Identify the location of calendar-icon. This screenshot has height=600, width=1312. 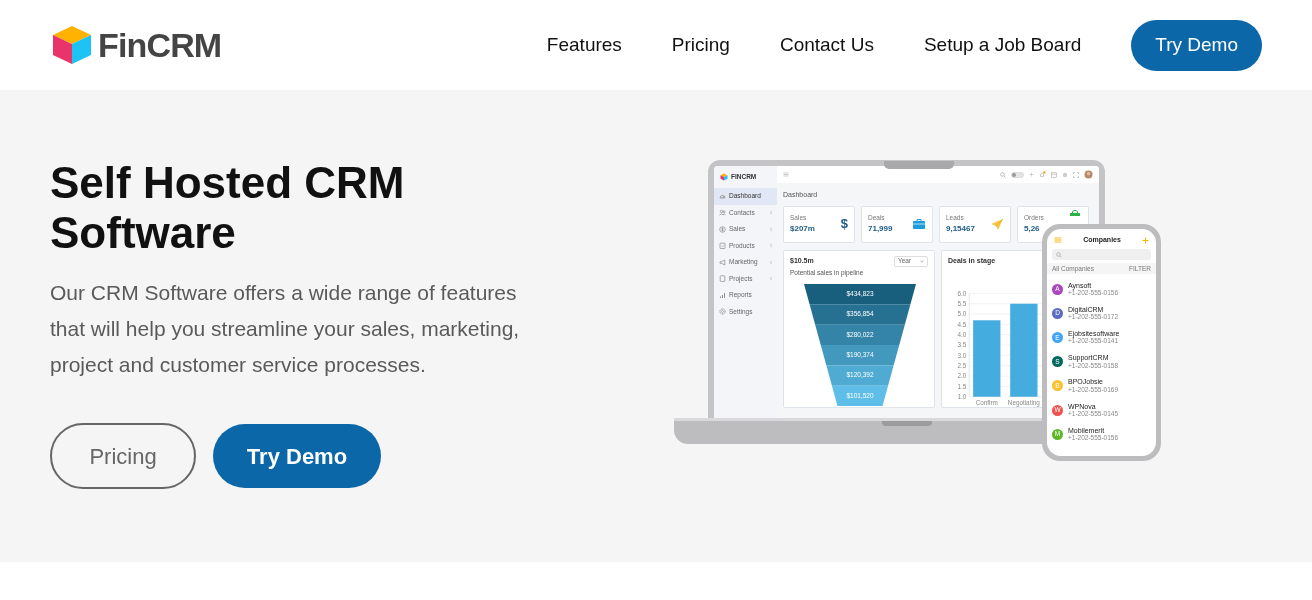
(1054, 174).